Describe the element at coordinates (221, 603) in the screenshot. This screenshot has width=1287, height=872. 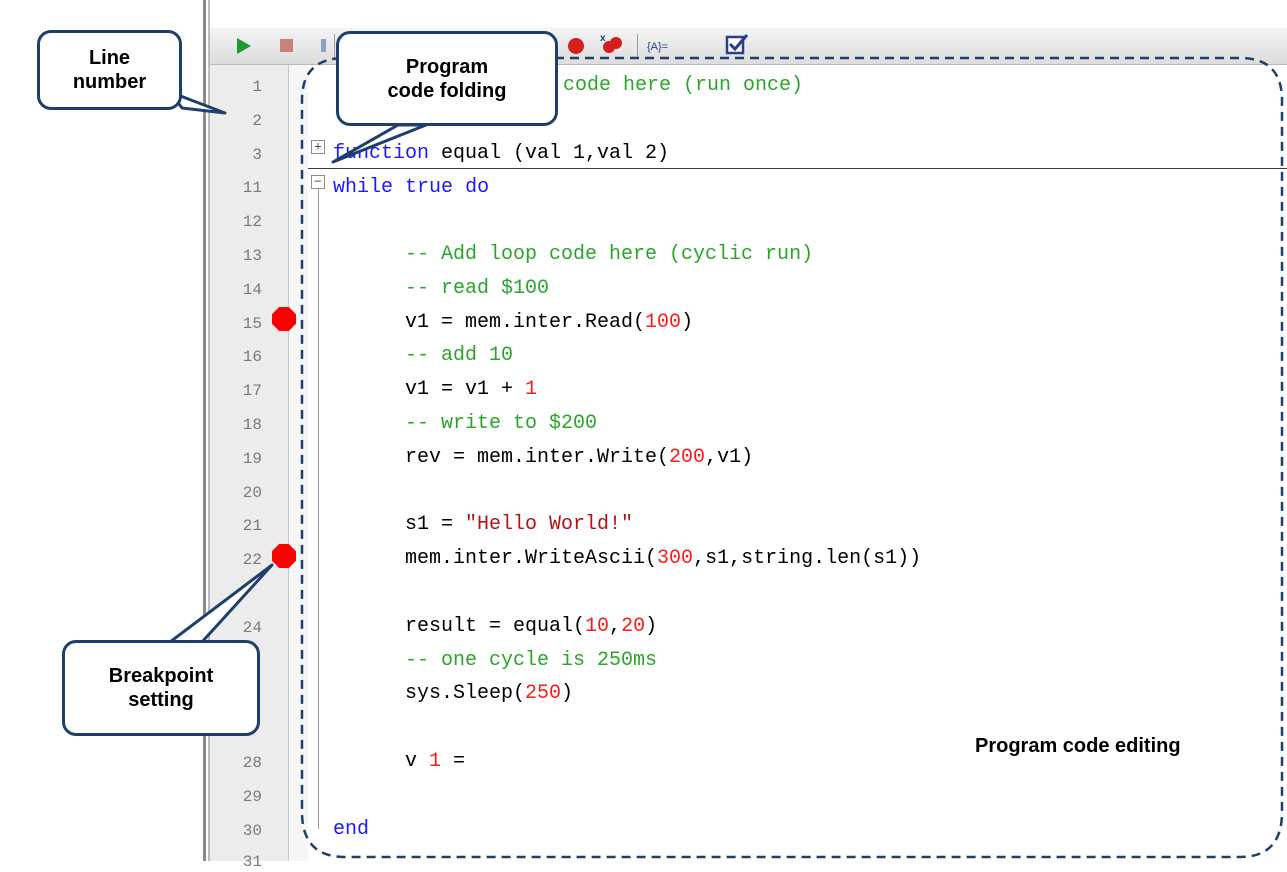
I see `breakpoint-callout-pointer` at that location.